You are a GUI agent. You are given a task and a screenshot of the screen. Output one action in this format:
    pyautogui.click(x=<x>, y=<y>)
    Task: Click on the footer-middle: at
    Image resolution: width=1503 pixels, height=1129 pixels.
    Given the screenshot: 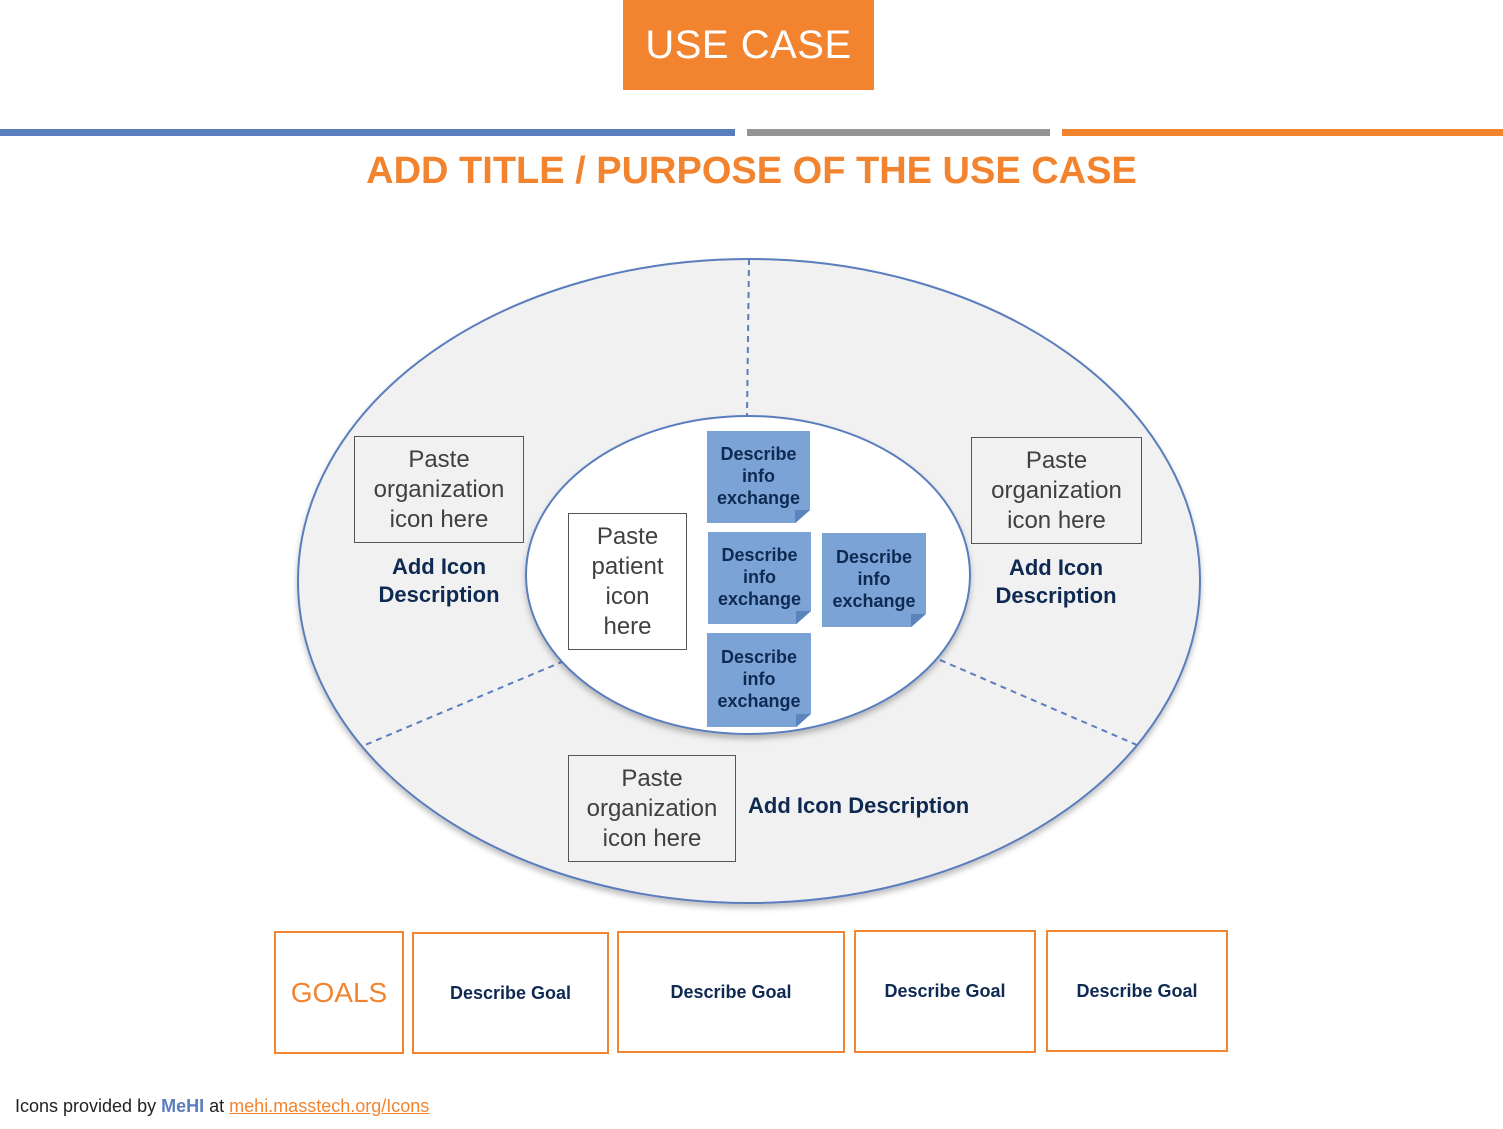 What is the action you would take?
    pyautogui.click(x=217, y=1106)
    